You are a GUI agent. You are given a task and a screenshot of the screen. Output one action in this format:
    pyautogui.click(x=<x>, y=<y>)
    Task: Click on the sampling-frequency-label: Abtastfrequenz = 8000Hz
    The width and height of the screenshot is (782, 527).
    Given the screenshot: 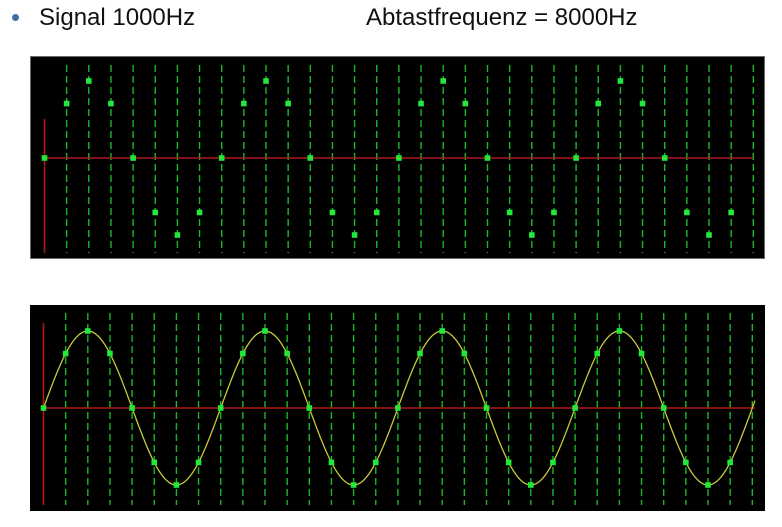 What is the action you would take?
    pyautogui.click(x=502, y=17)
    